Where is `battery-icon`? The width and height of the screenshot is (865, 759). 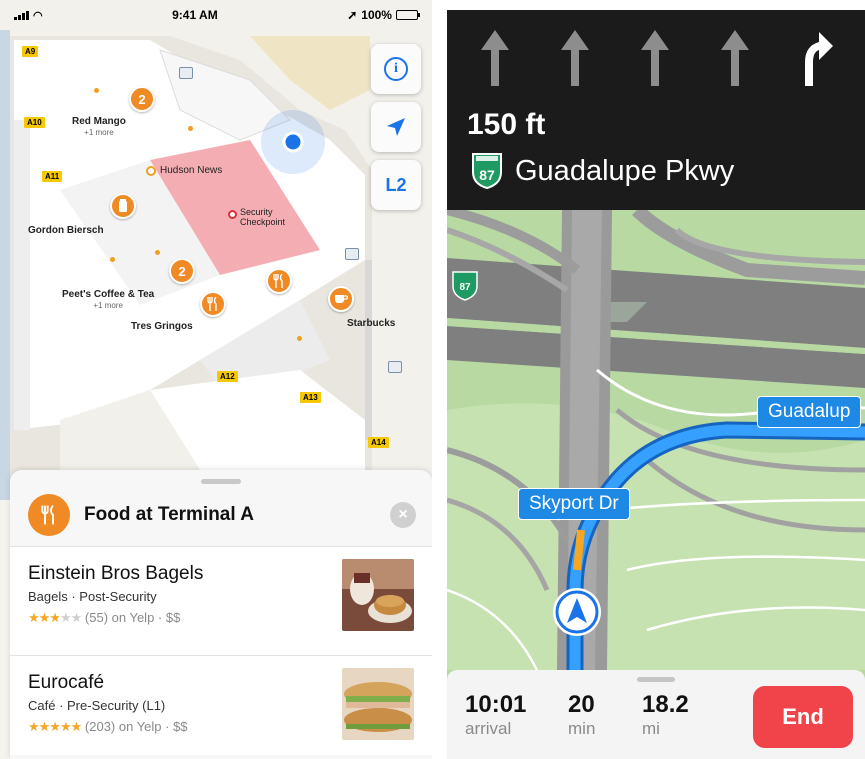
battery-icon is located at coordinates (407, 15).